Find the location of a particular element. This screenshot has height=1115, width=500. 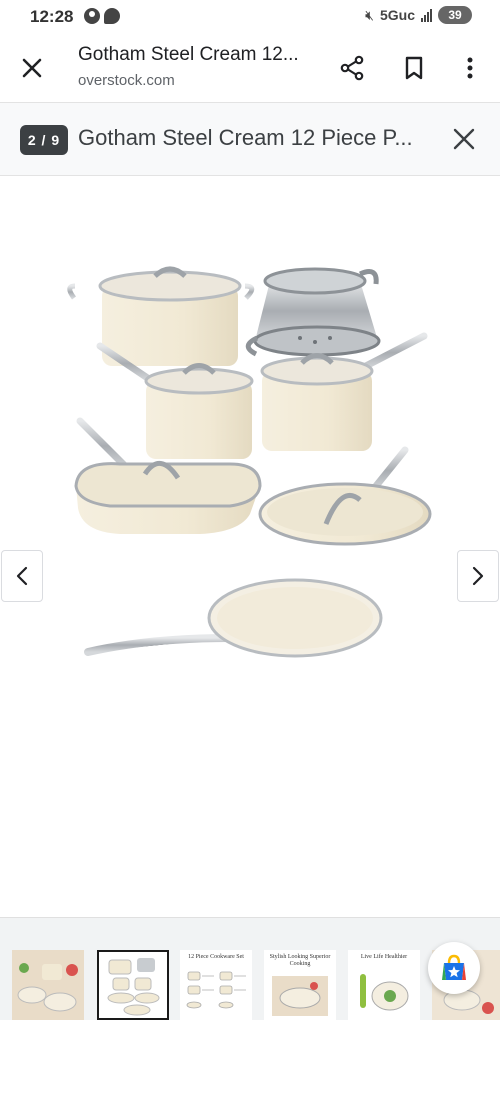

share-button is located at coordinates (352, 68).